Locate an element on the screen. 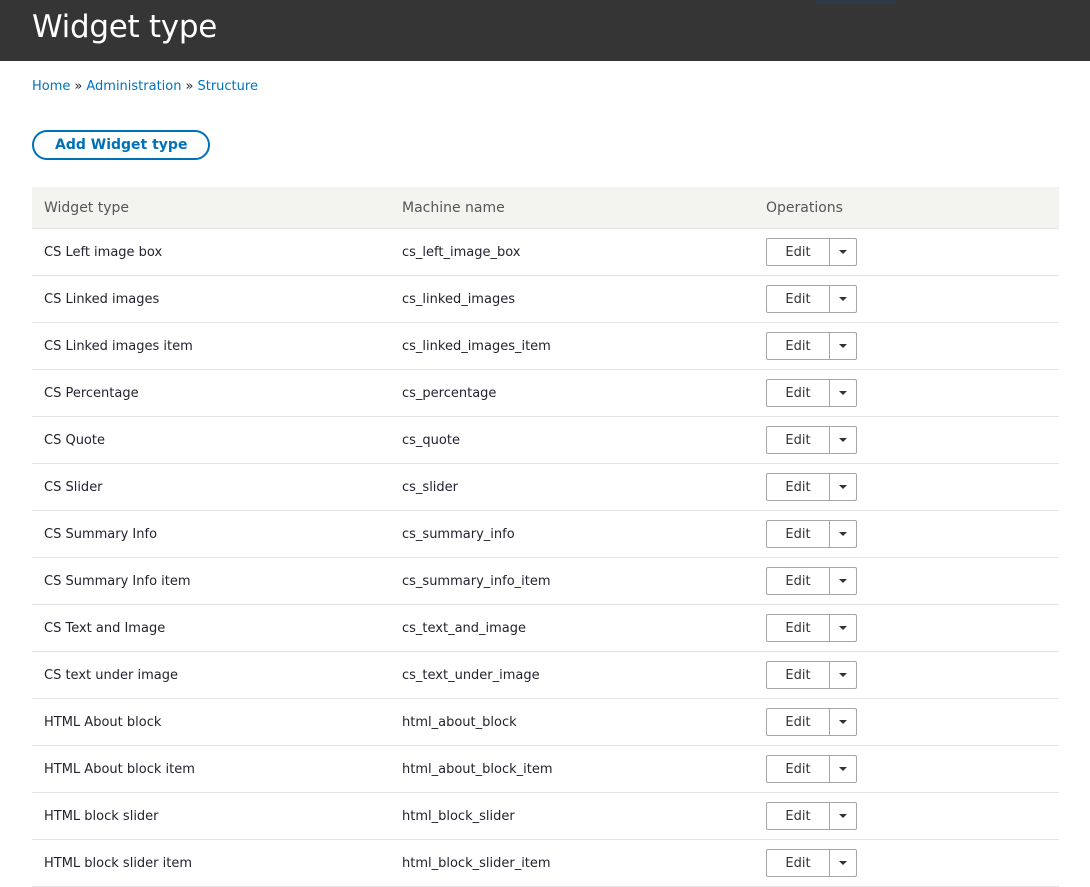 Image resolution: width=1090 pixels, height=887 pixels. column-header-operations: Operations is located at coordinates (906, 208).